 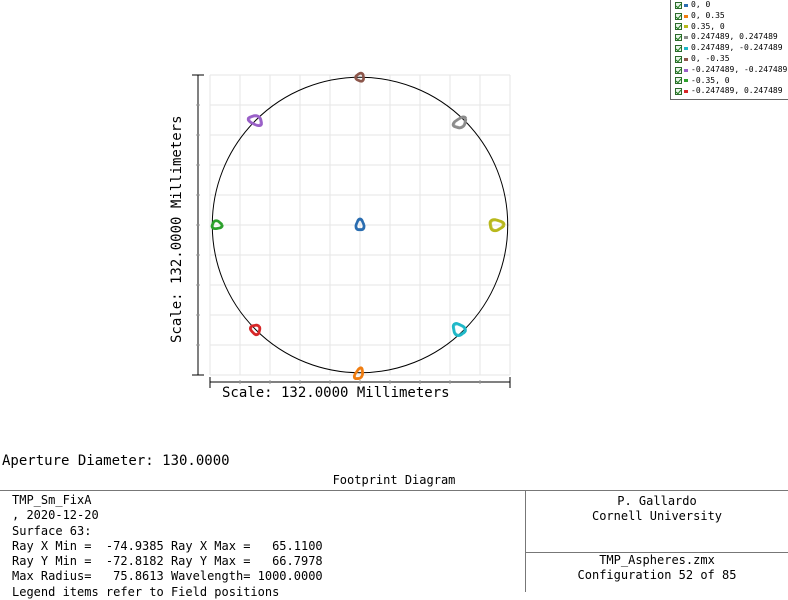 What do you see at coordinates (55, 515) in the screenshot?
I see `info-line: , 2020-12-20` at bounding box center [55, 515].